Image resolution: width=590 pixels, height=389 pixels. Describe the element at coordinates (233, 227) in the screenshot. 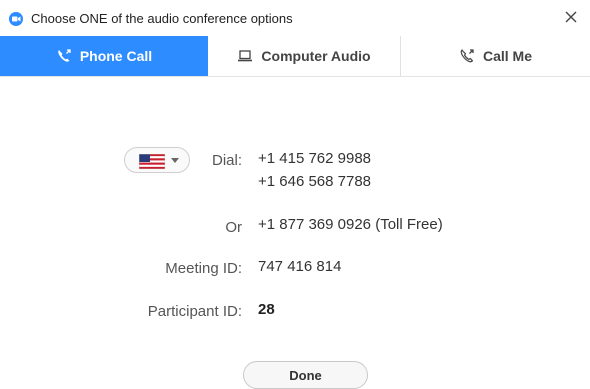

I see `or-label: Or` at that location.